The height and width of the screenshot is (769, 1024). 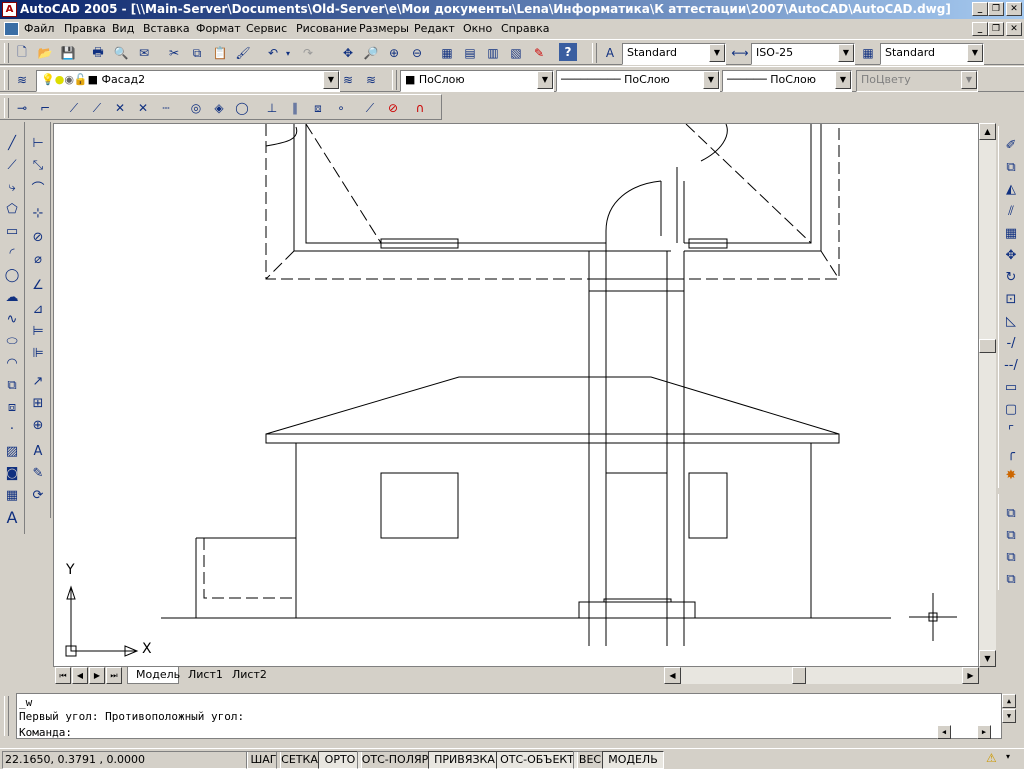 I want to click on menu-view: Вид, so click(x=123, y=28).